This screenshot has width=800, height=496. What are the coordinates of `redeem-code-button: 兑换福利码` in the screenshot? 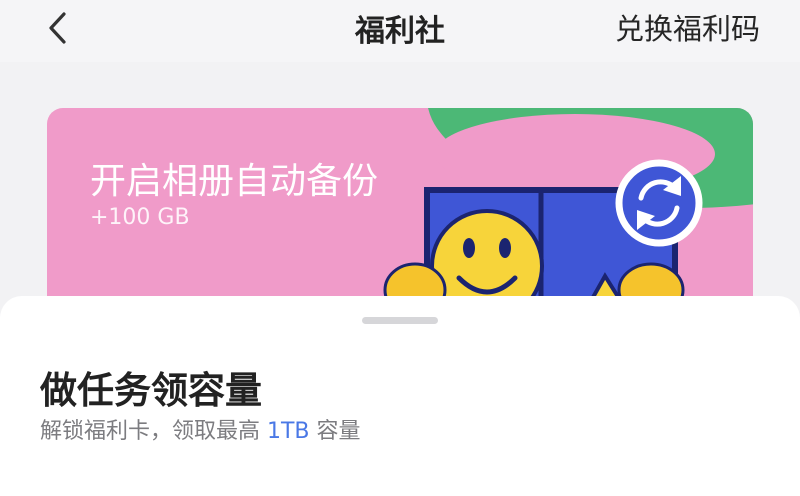 It's located at (687, 27).